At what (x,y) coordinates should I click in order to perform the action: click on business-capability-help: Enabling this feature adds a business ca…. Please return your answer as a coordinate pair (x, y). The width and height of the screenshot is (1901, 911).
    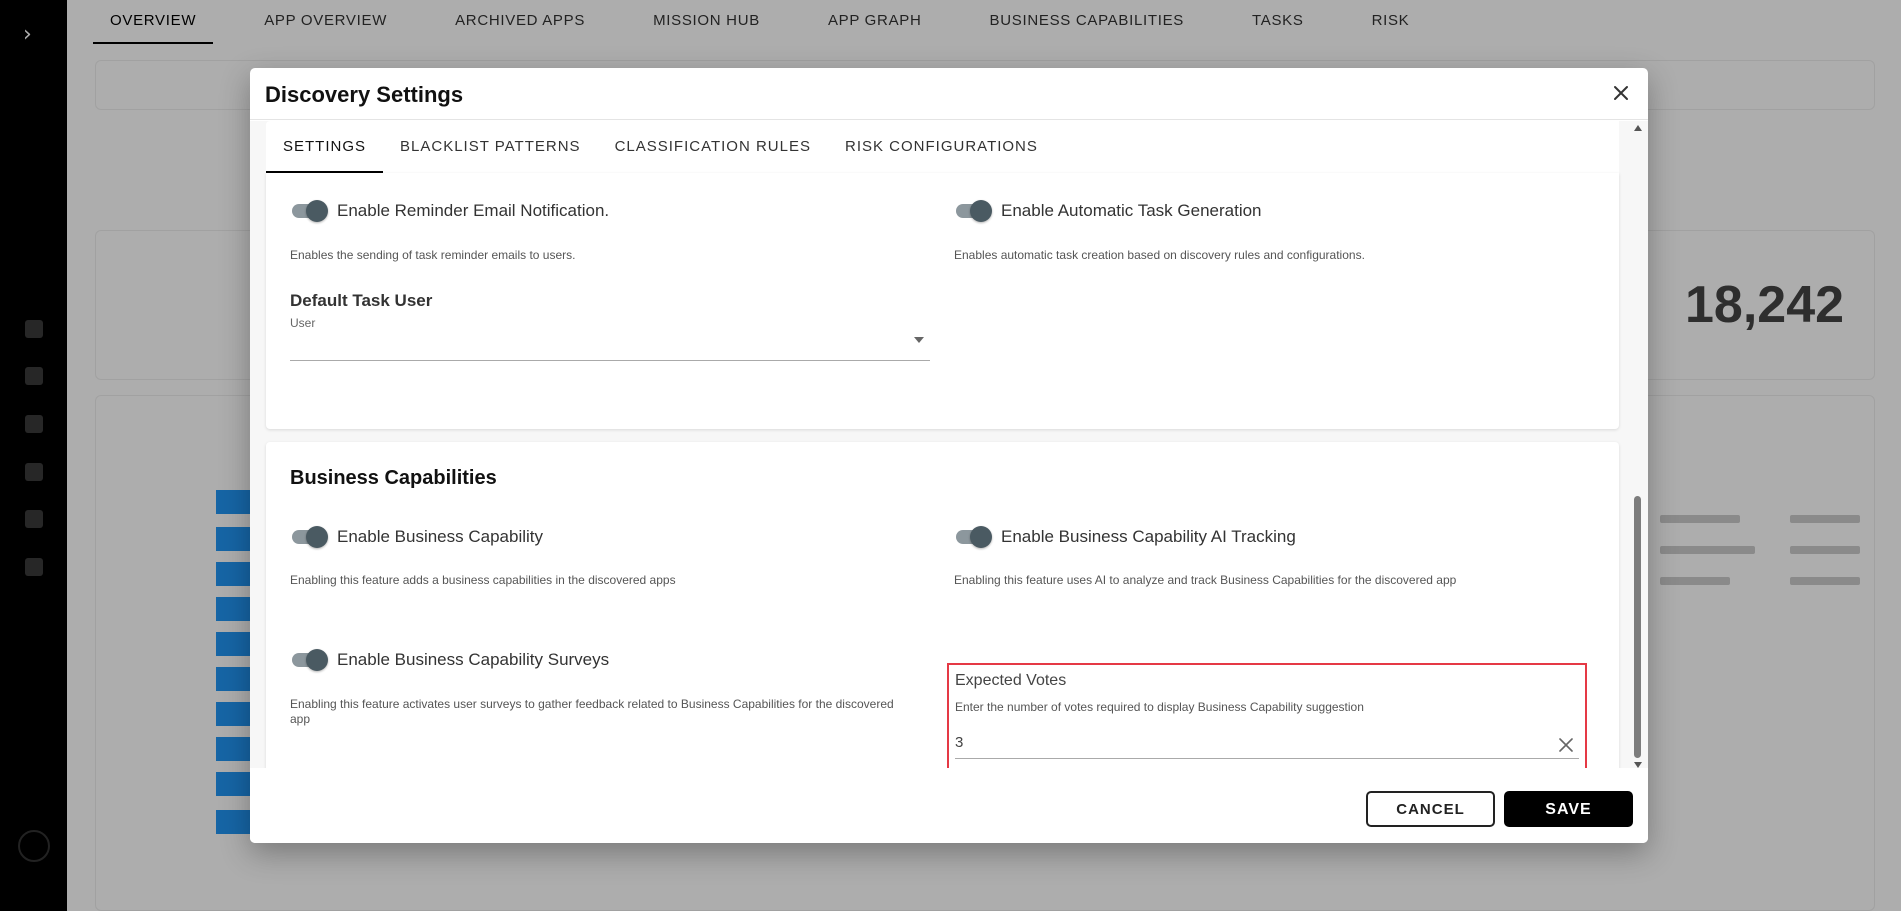
    Looking at the image, I should click on (483, 580).